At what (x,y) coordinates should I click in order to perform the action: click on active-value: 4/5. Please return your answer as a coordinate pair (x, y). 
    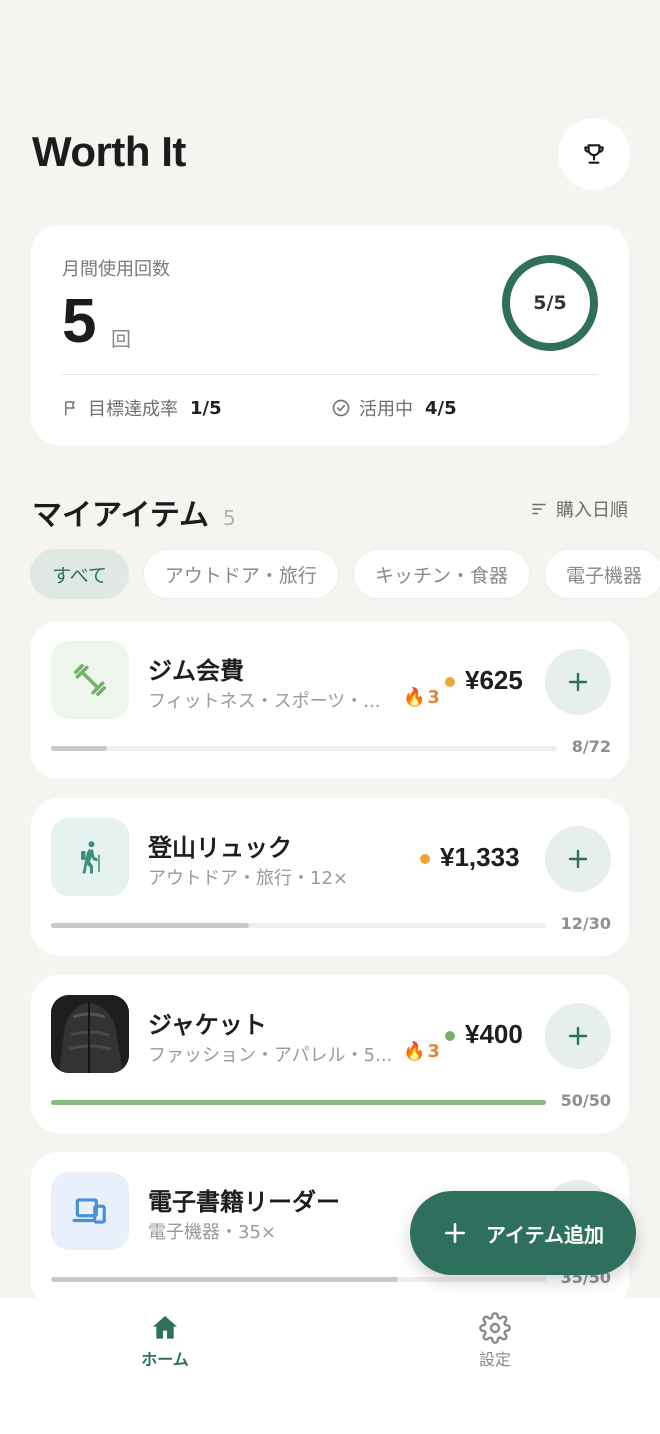
    Looking at the image, I should click on (441, 408).